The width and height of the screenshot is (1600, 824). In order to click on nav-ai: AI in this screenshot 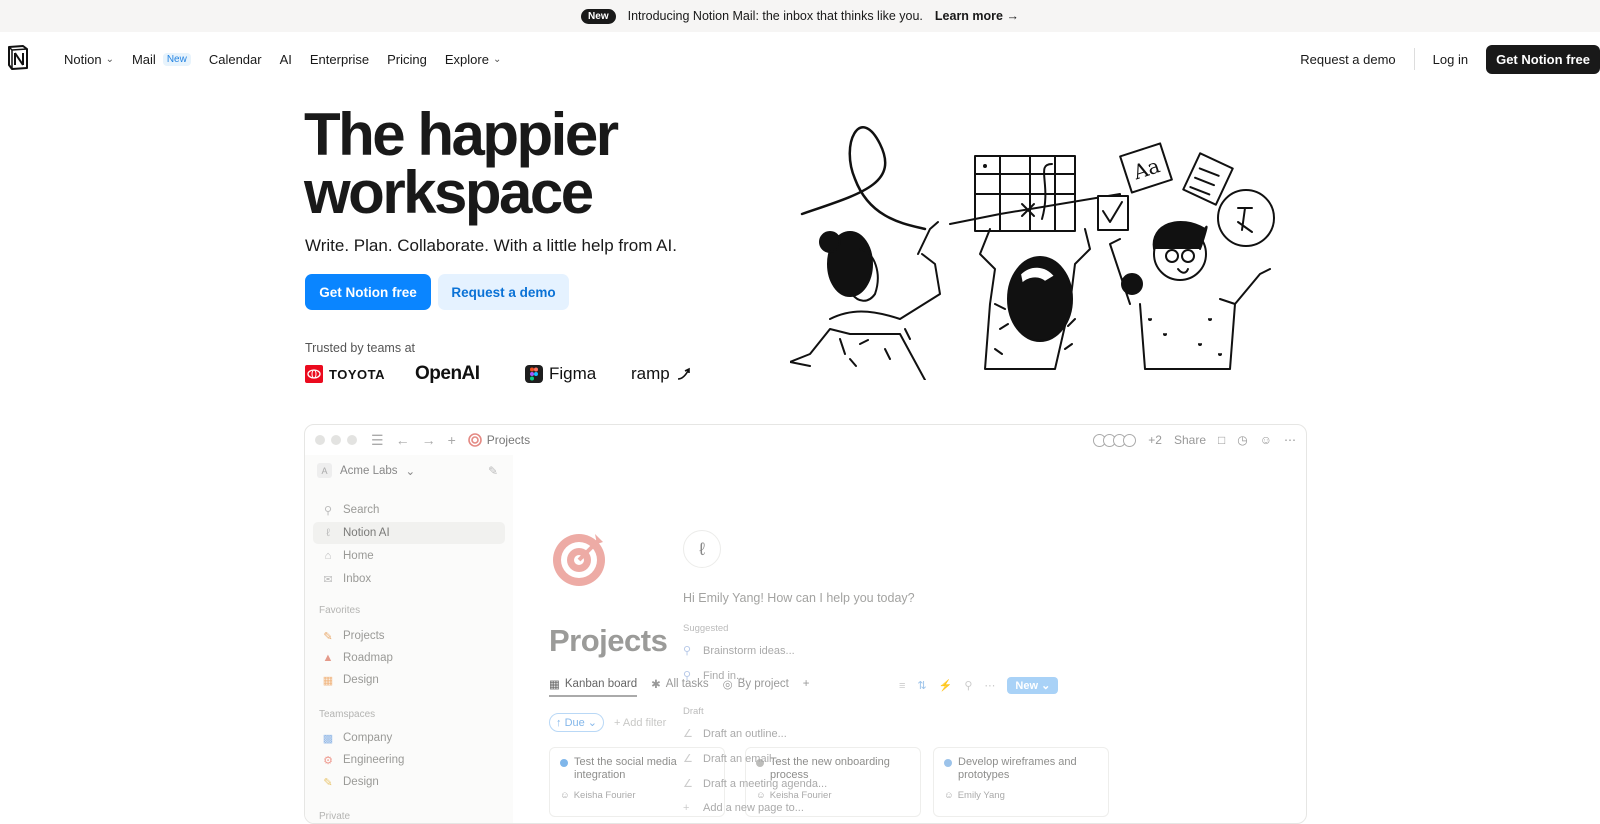, I will do `click(286, 59)`.